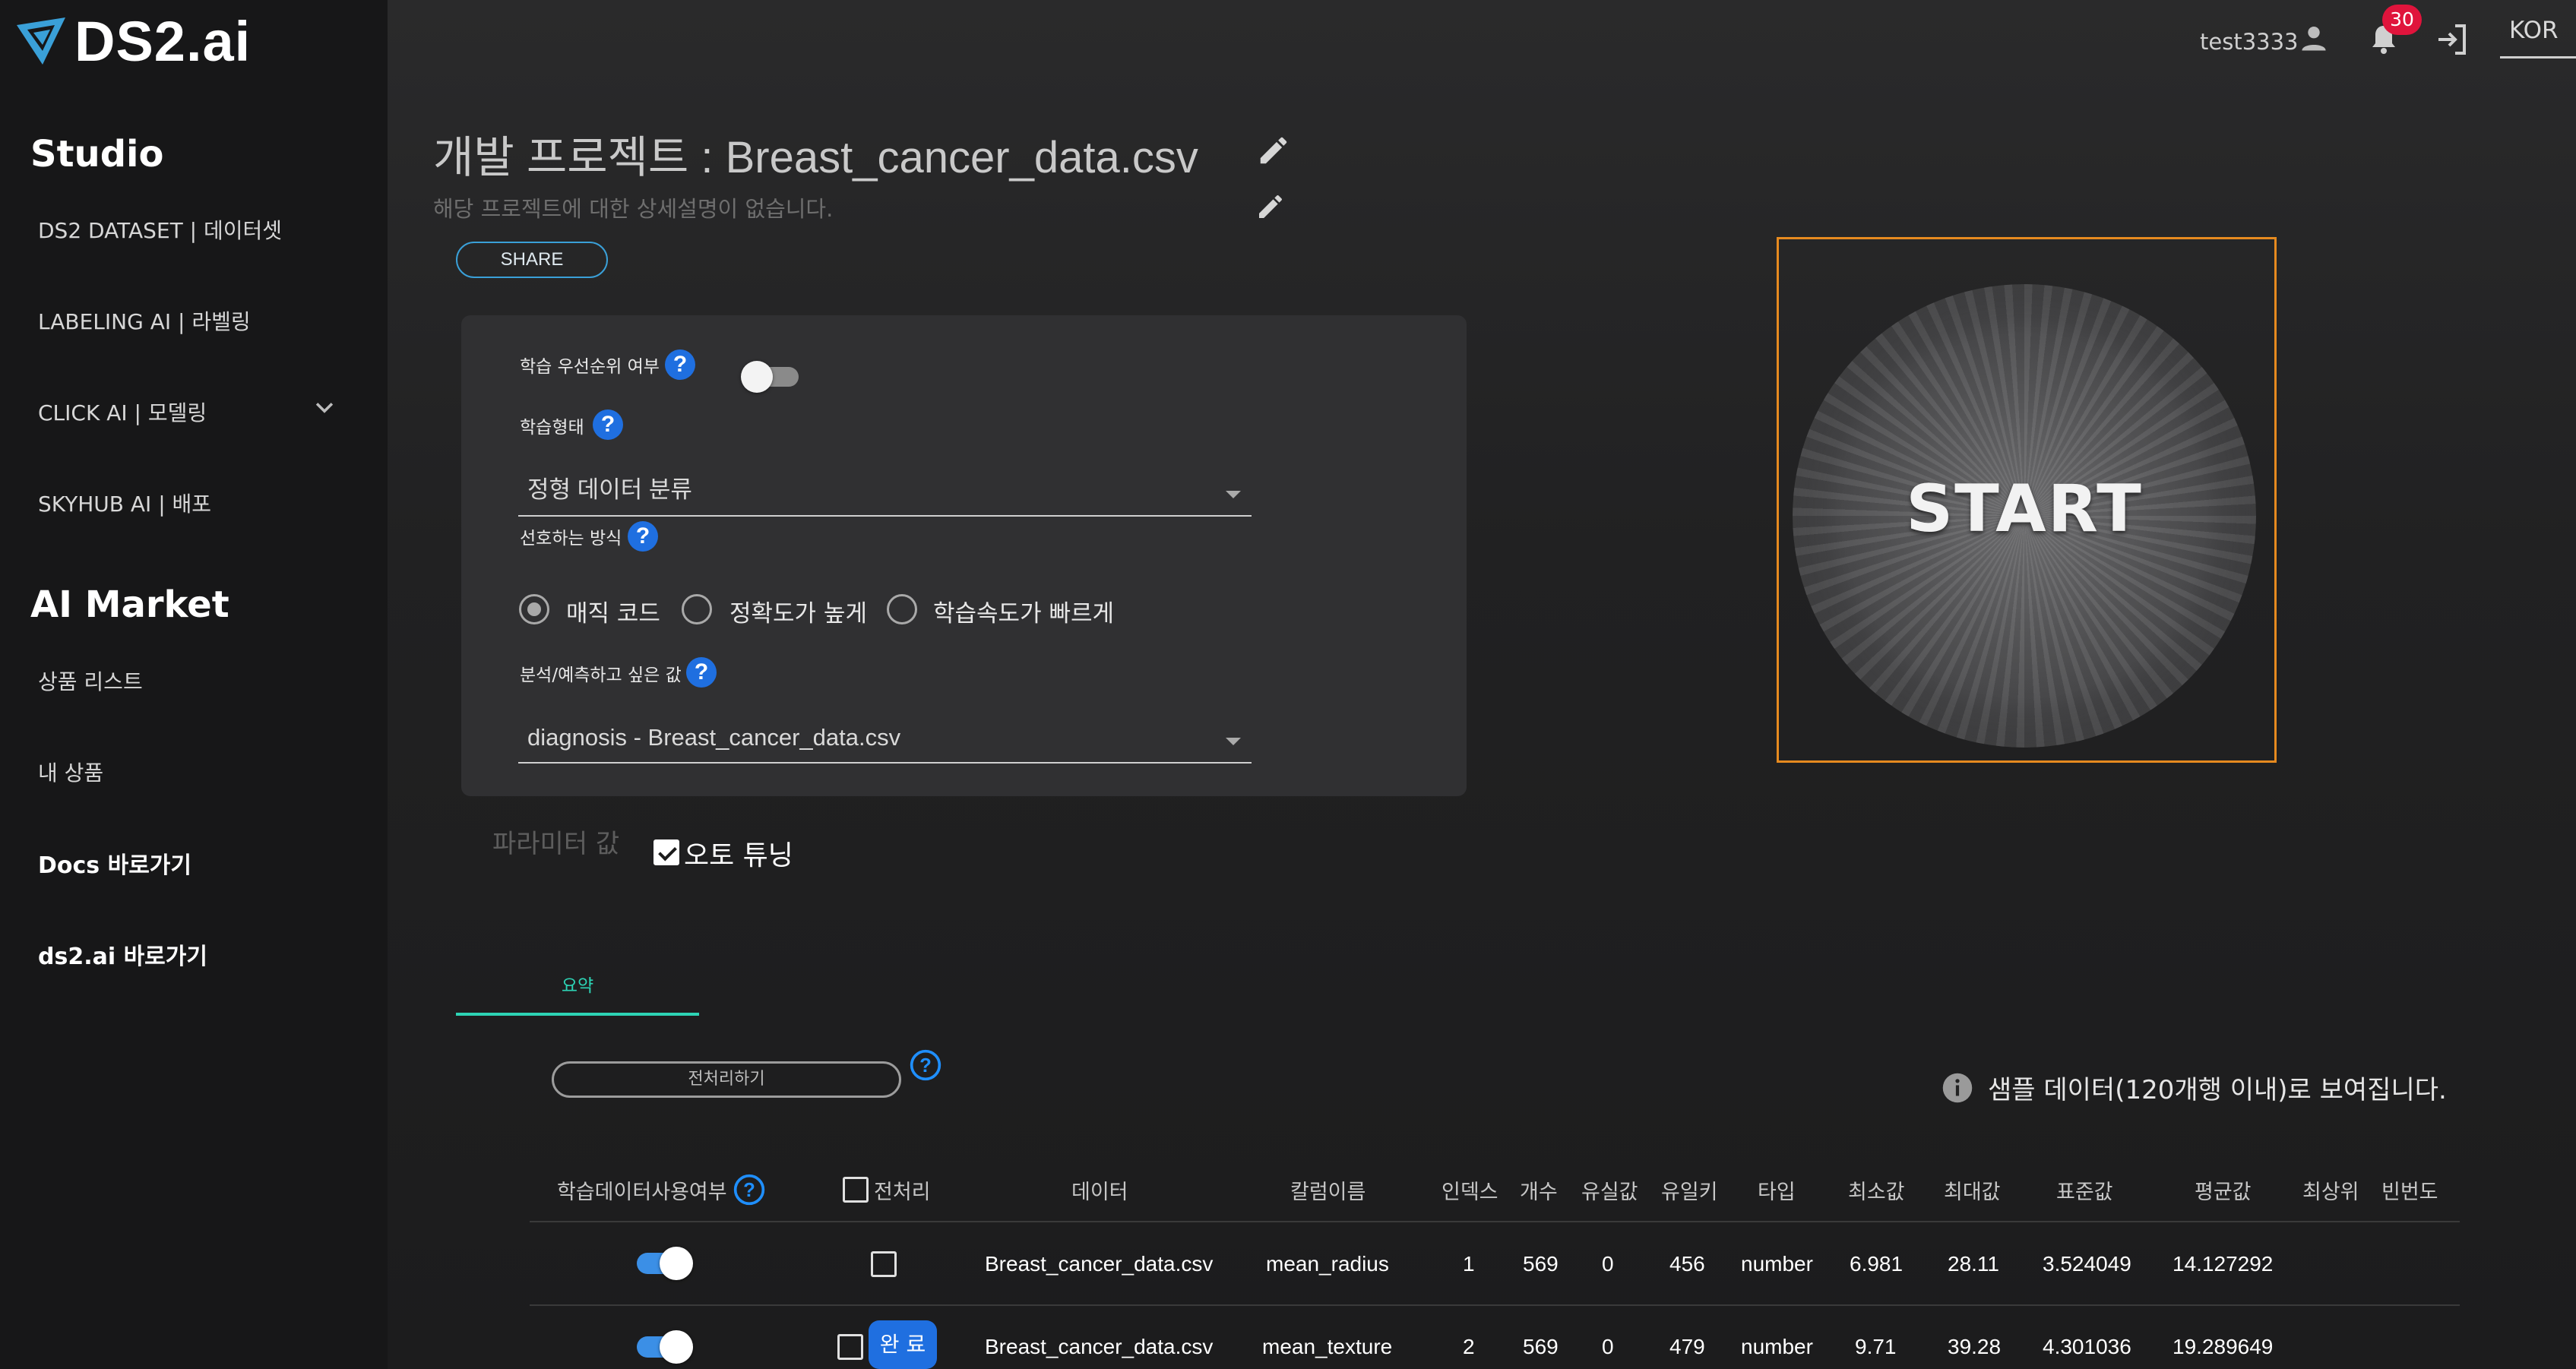 This screenshot has width=2576, height=1369. Describe the element at coordinates (2087, 1264) in the screenshot. I see `cell-std: 3.524049` at that location.